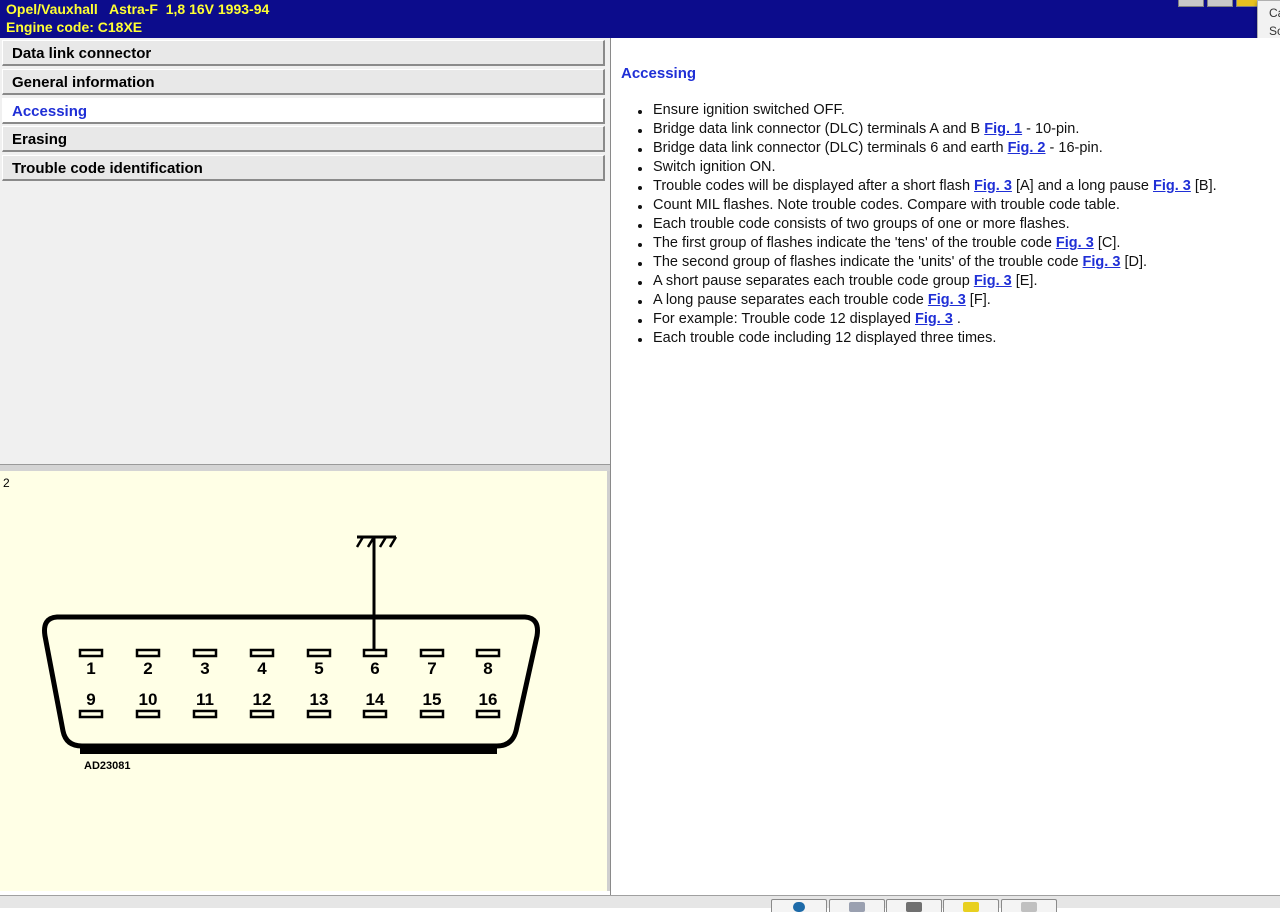  Describe the element at coordinates (487, 668) in the screenshot. I see `pin-label: 8` at that location.